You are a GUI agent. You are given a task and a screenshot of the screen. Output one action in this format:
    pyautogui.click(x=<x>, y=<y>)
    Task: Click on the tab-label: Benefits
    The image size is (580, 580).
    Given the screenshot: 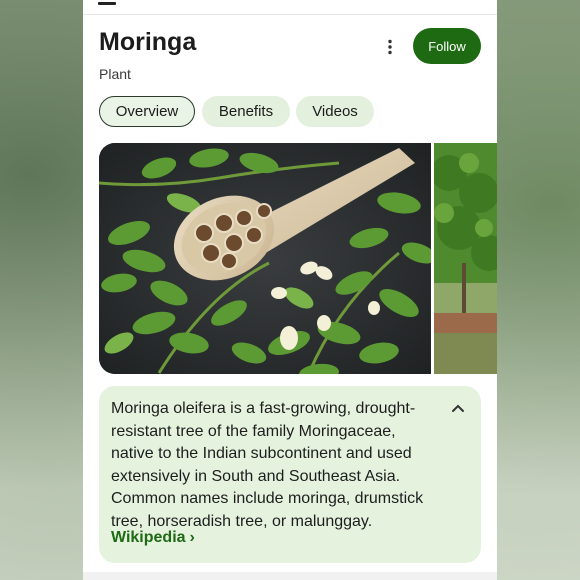 What is the action you would take?
    pyautogui.click(x=246, y=111)
    